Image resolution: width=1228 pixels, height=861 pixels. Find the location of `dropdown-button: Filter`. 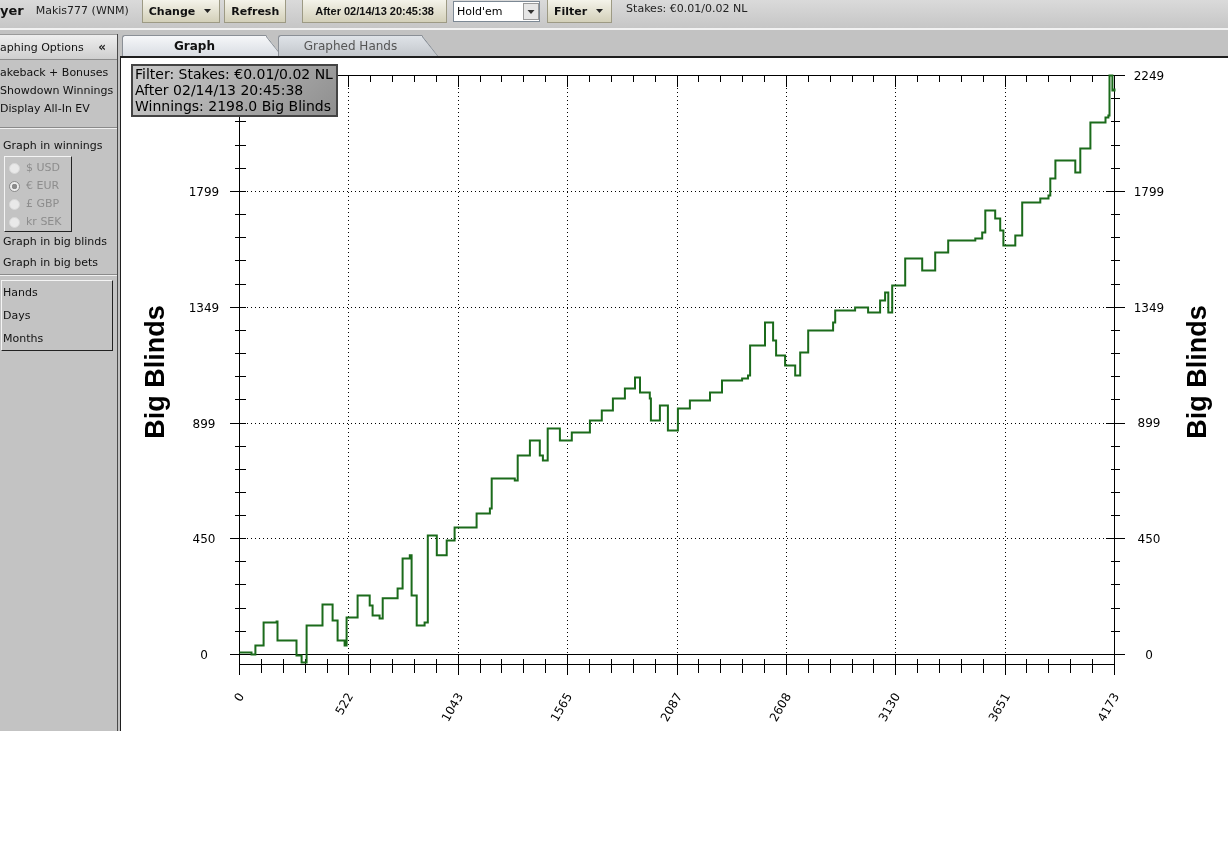

dropdown-button: Filter is located at coordinates (579, 11).